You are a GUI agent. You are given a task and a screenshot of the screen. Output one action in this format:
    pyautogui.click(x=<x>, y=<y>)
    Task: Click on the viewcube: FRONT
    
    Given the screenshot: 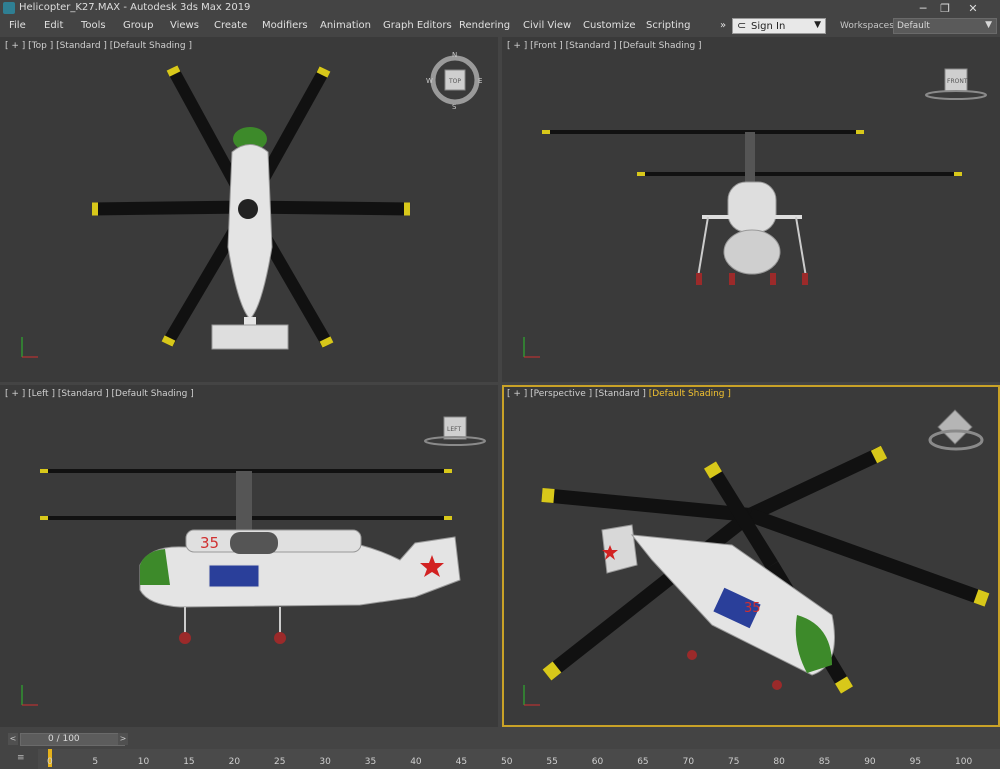 What is the action you would take?
    pyautogui.click(x=956, y=84)
    